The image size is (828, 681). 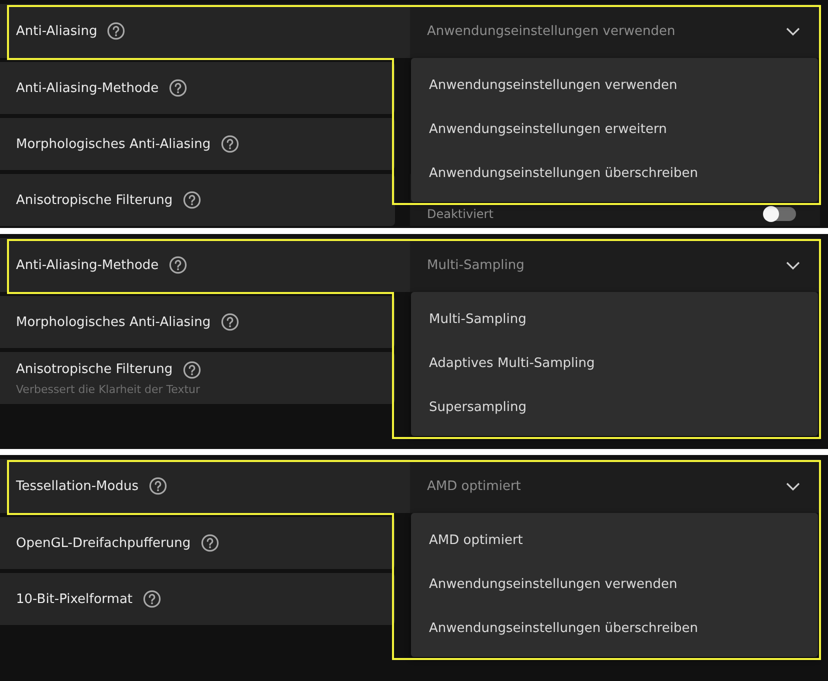 I want to click on setting-description: Verbessert die Klarheit der Textur, so click(x=109, y=389).